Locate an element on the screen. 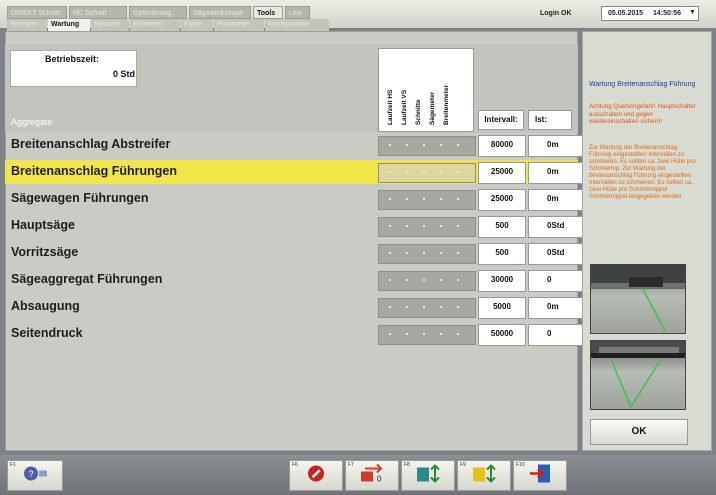 This screenshot has height=495, width=716. tab-wartung: Wartung is located at coordinates (69, 25).